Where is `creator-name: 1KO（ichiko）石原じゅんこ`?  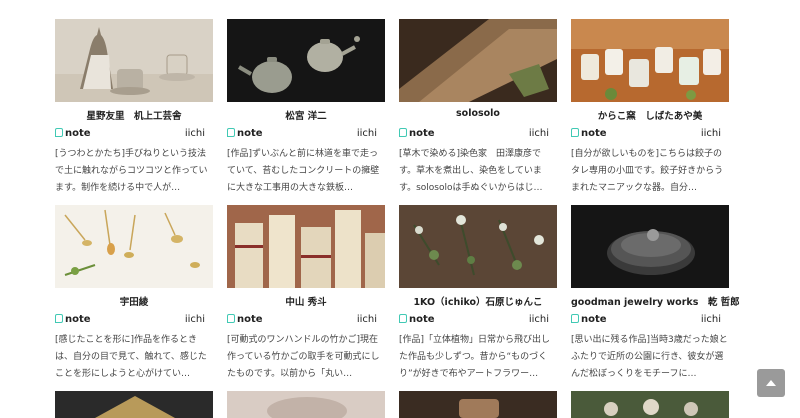 creator-name: 1KO（ichiko）石原じゅんこ is located at coordinates (478, 301).